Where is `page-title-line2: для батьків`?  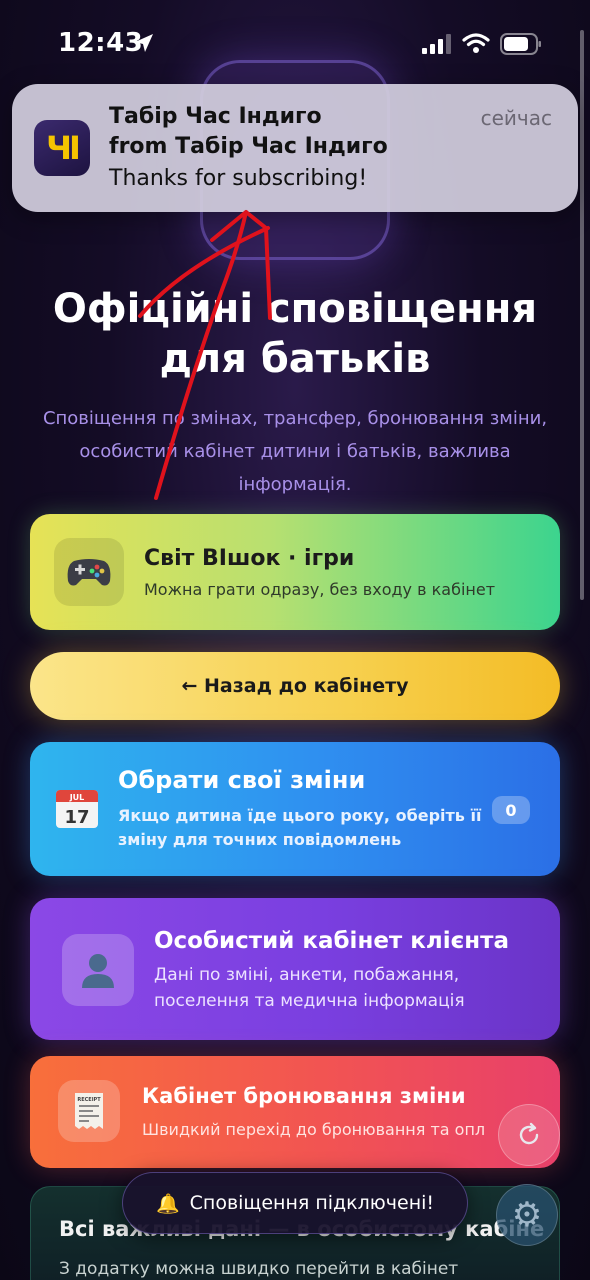
page-title-line2: для батьків is located at coordinates (295, 359).